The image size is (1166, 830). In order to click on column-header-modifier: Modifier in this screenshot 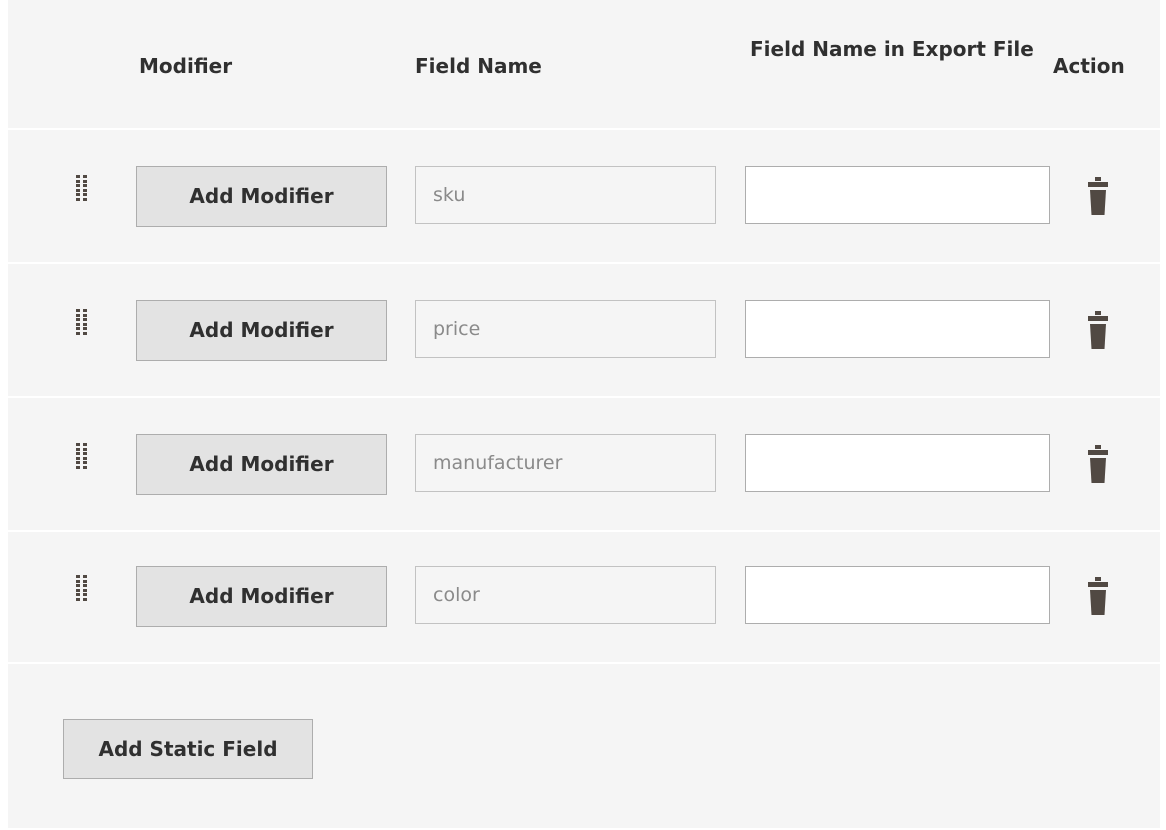, I will do `click(186, 66)`.